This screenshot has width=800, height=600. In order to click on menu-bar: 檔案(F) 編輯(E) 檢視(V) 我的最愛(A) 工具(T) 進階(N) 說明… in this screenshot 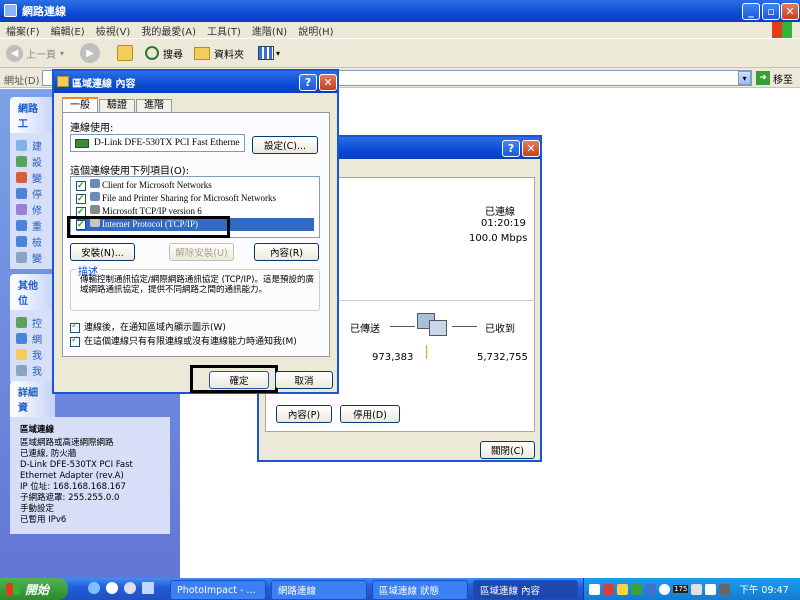, I will do `click(400, 30)`.